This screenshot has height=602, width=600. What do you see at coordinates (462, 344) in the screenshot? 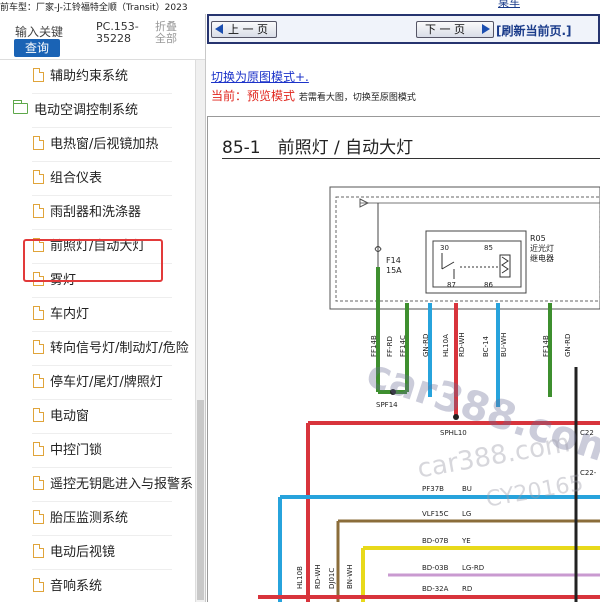
I see `wire-label-6: RD-WH` at bounding box center [462, 344].